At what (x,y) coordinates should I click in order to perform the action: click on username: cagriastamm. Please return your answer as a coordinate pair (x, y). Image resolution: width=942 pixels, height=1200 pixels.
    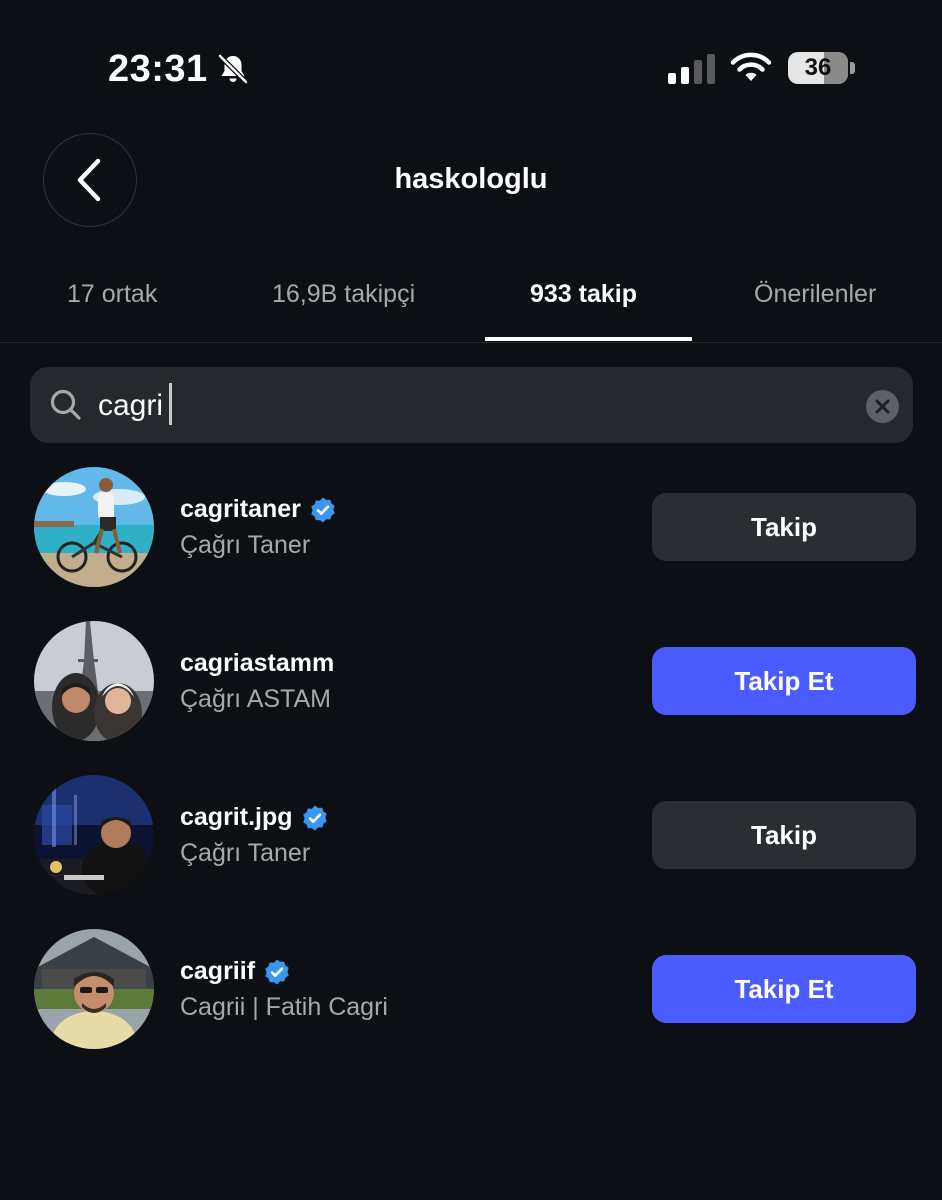
    Looking at the image, I should click on (257, 663).